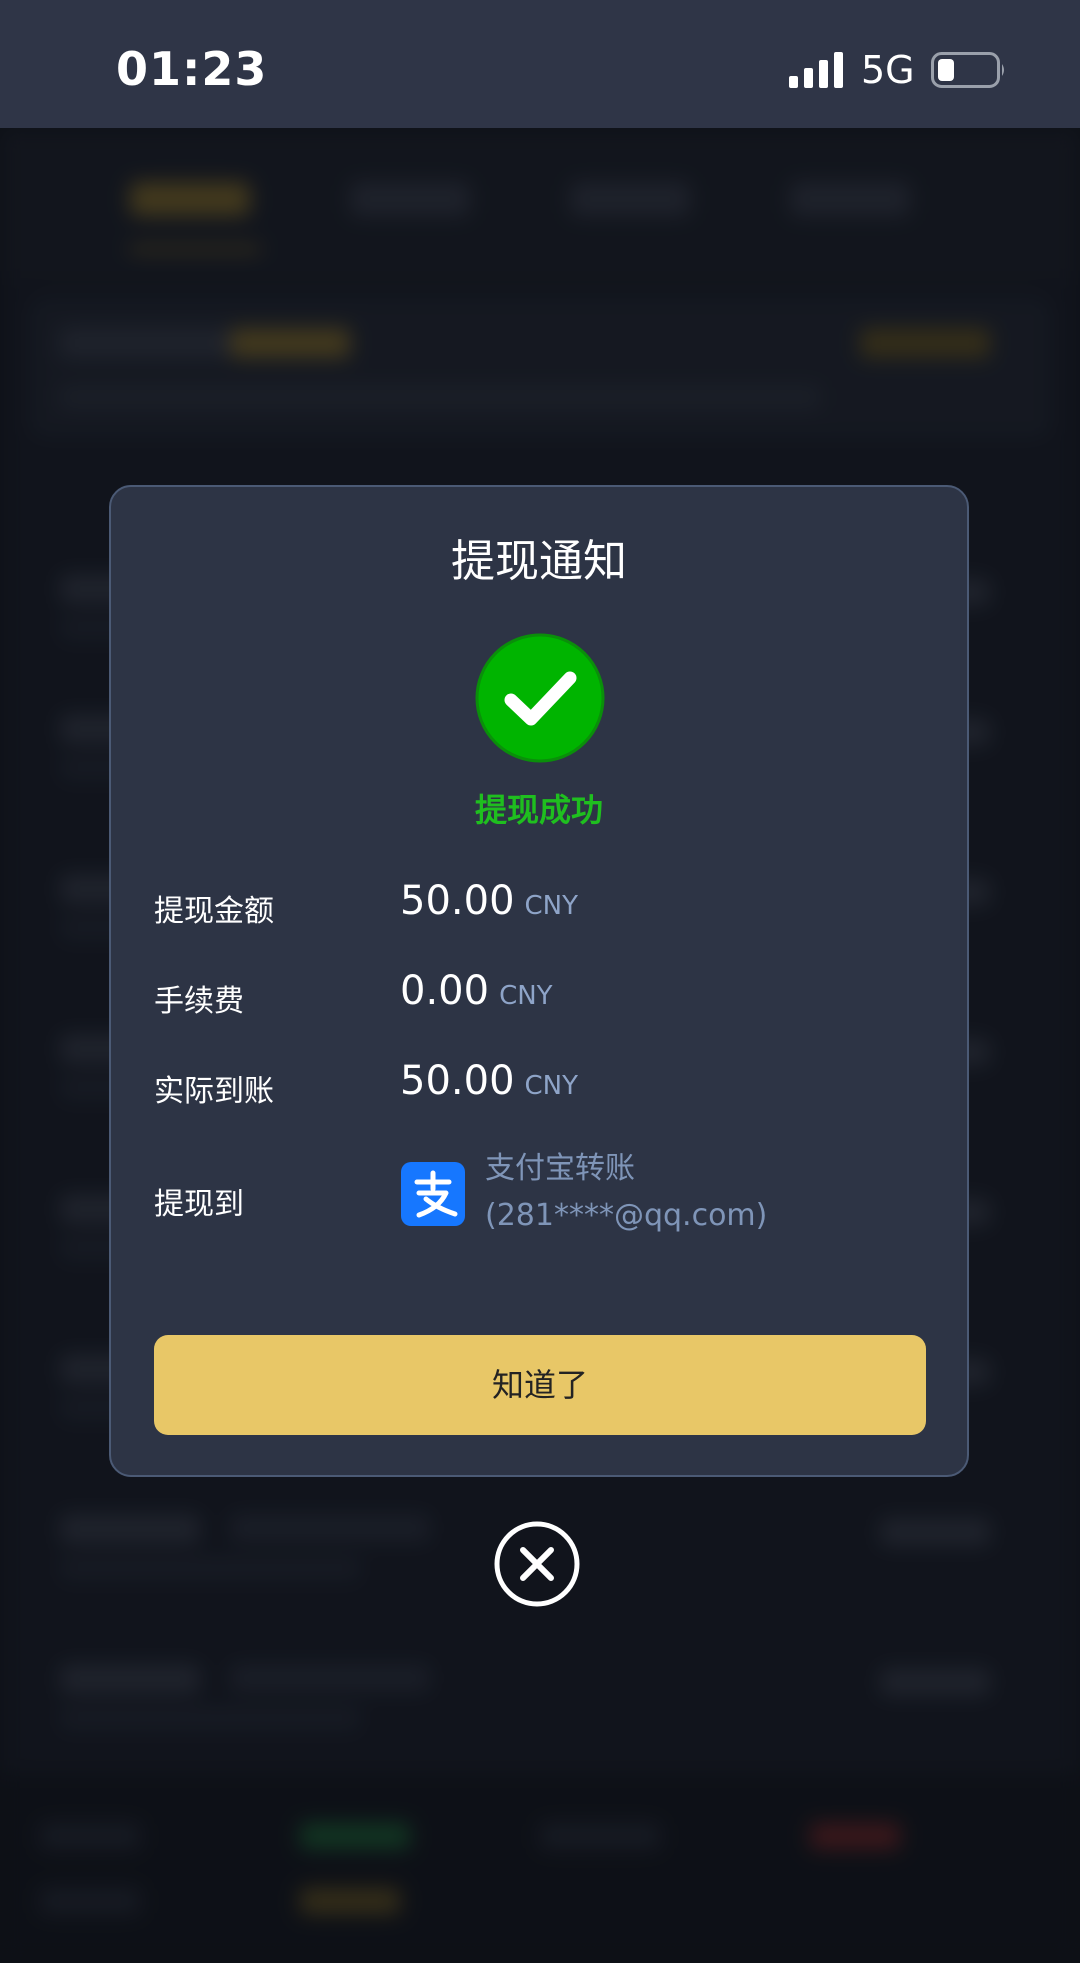  Describe the element at coordinates (967, 70) in the screenshot. I see `battery-low-icon` at that location.